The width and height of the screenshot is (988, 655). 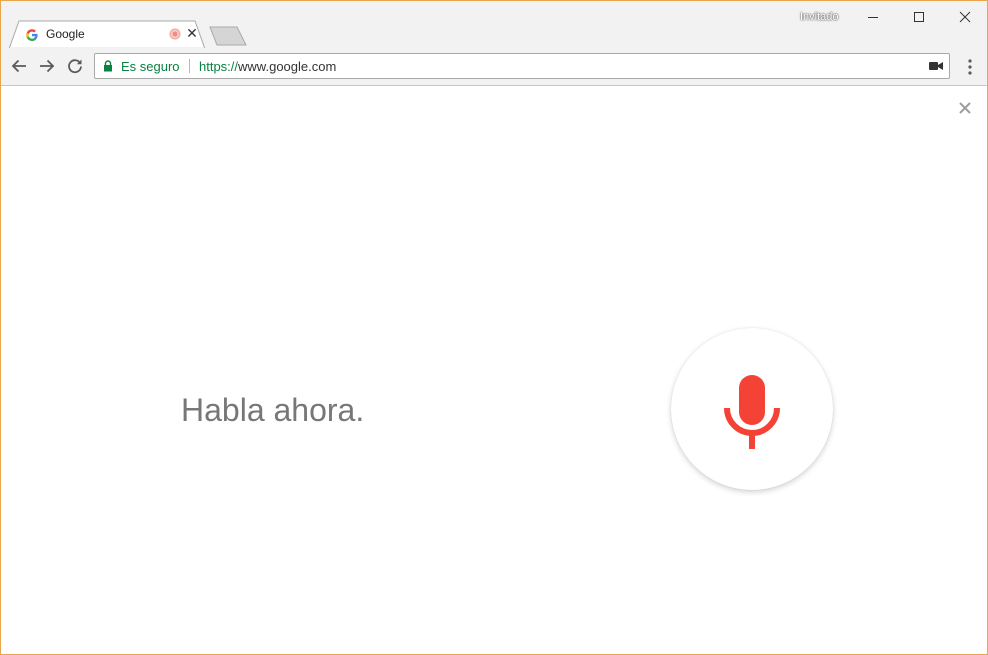 I want to click on tab-close-icon: ✕, so click(x=192, y=33).